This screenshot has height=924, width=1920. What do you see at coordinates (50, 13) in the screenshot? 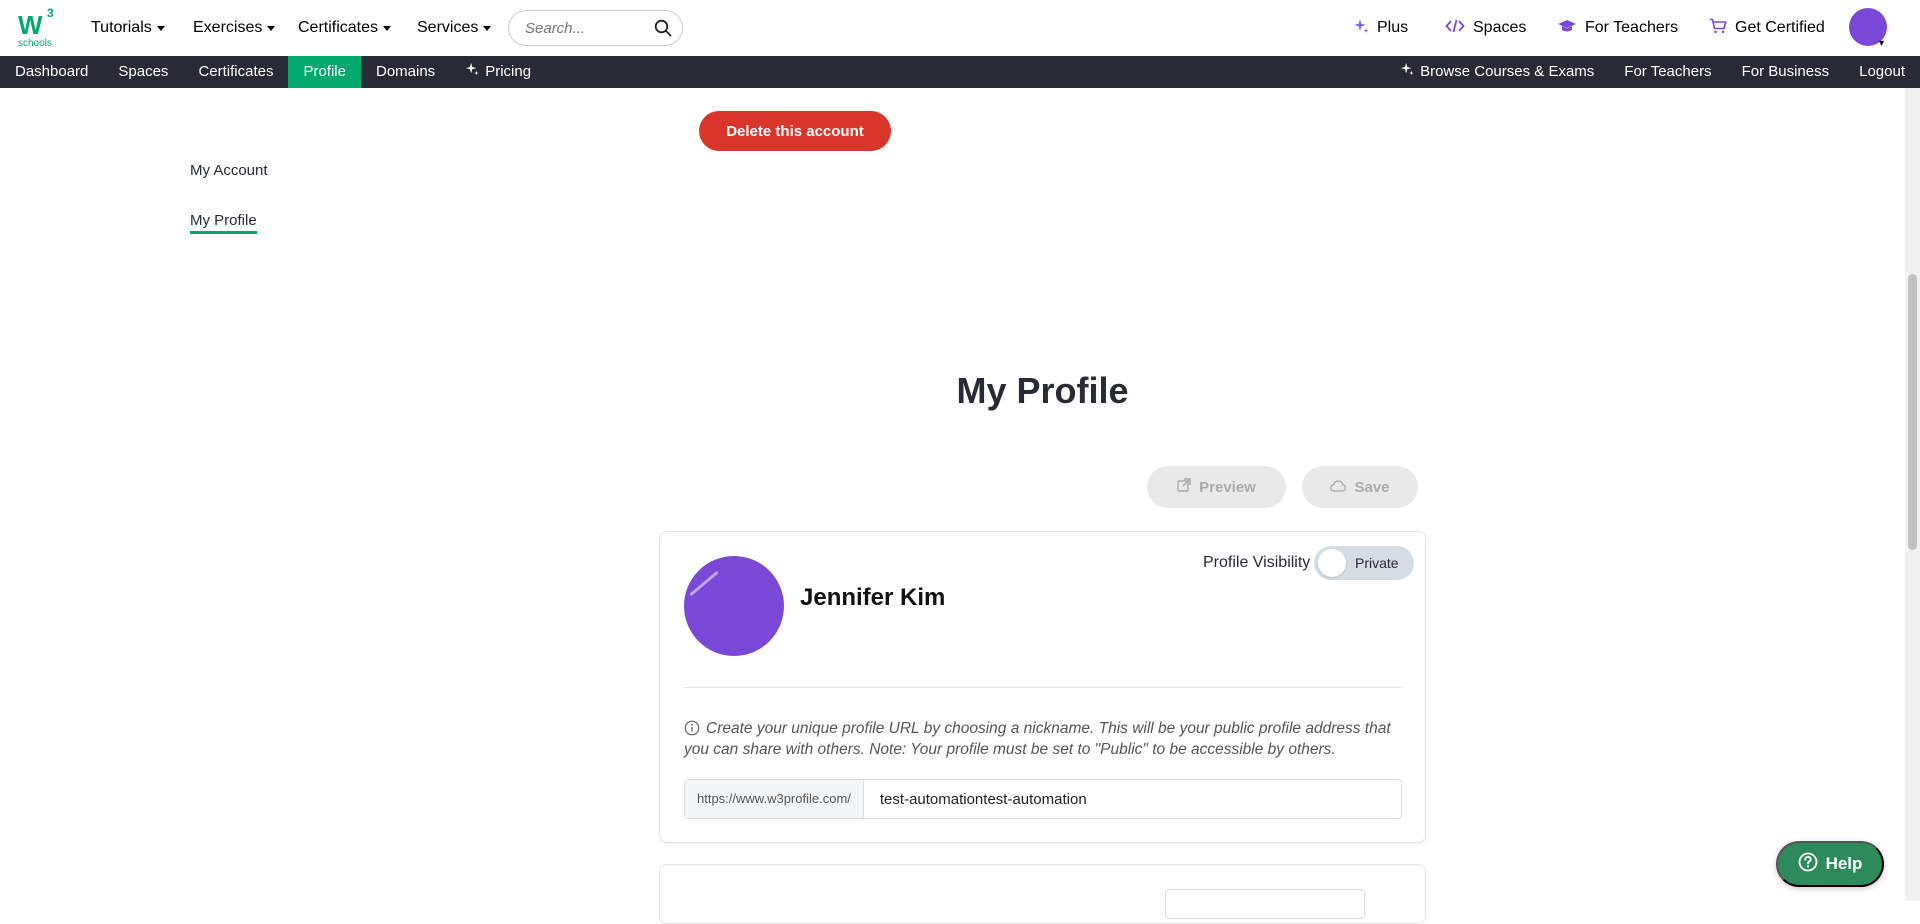
I see `logo-superscript: 3` at bounding box center [50, 13].